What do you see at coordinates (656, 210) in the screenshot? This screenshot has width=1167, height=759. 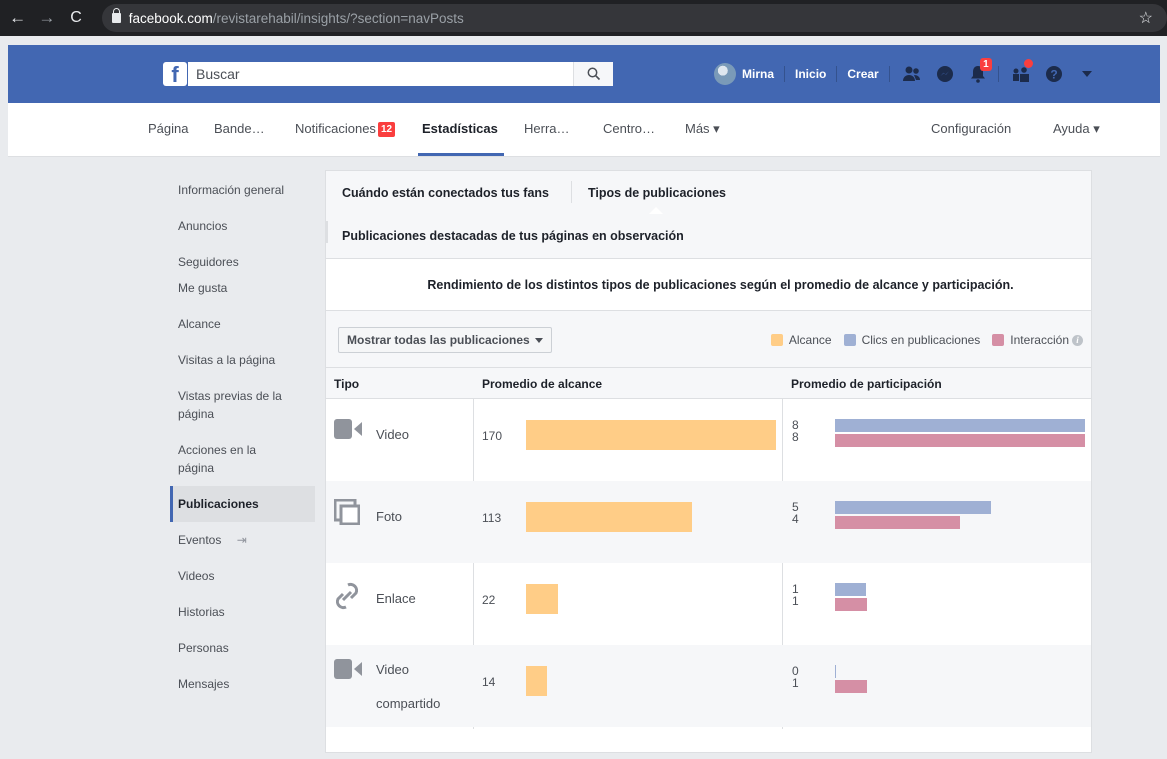 I see `active-tab-caret` at bounding box center [656, 210].